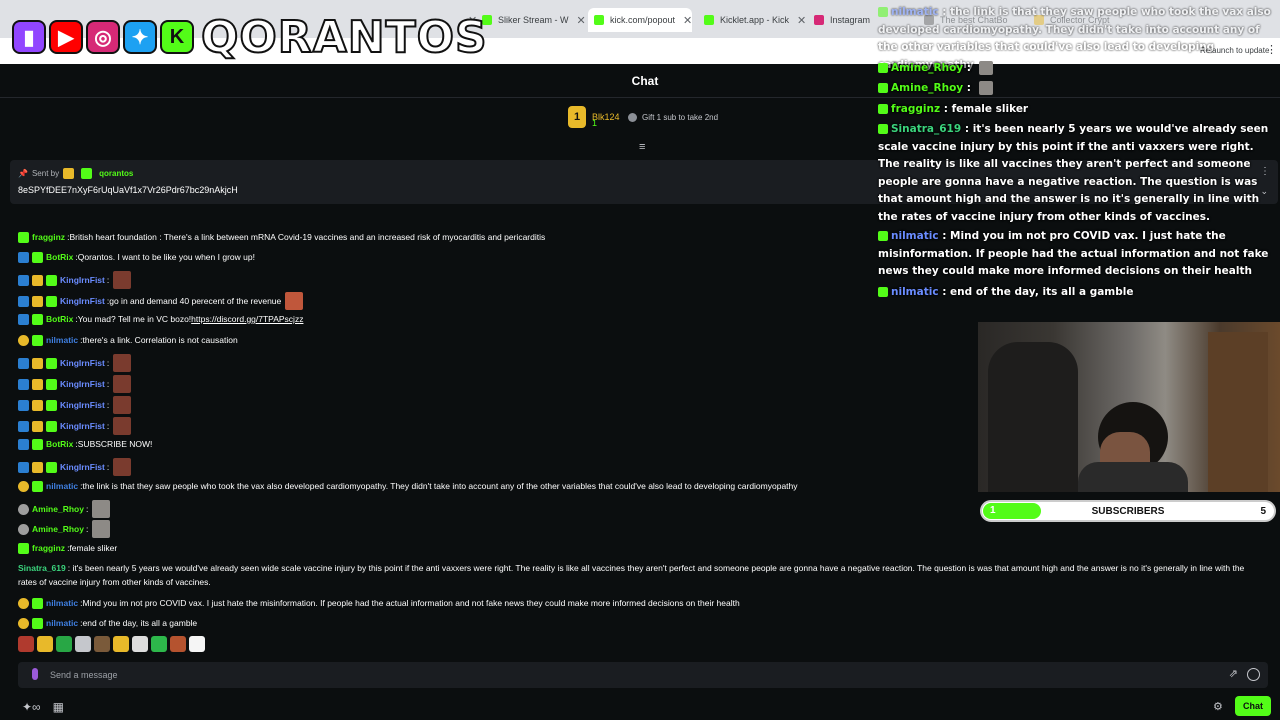 This screenshot has height=720, width=1280. What do you see at coordinates (600, 675) in the screenshot?
I see `chat-message-input` at bounding box center [600, 675].